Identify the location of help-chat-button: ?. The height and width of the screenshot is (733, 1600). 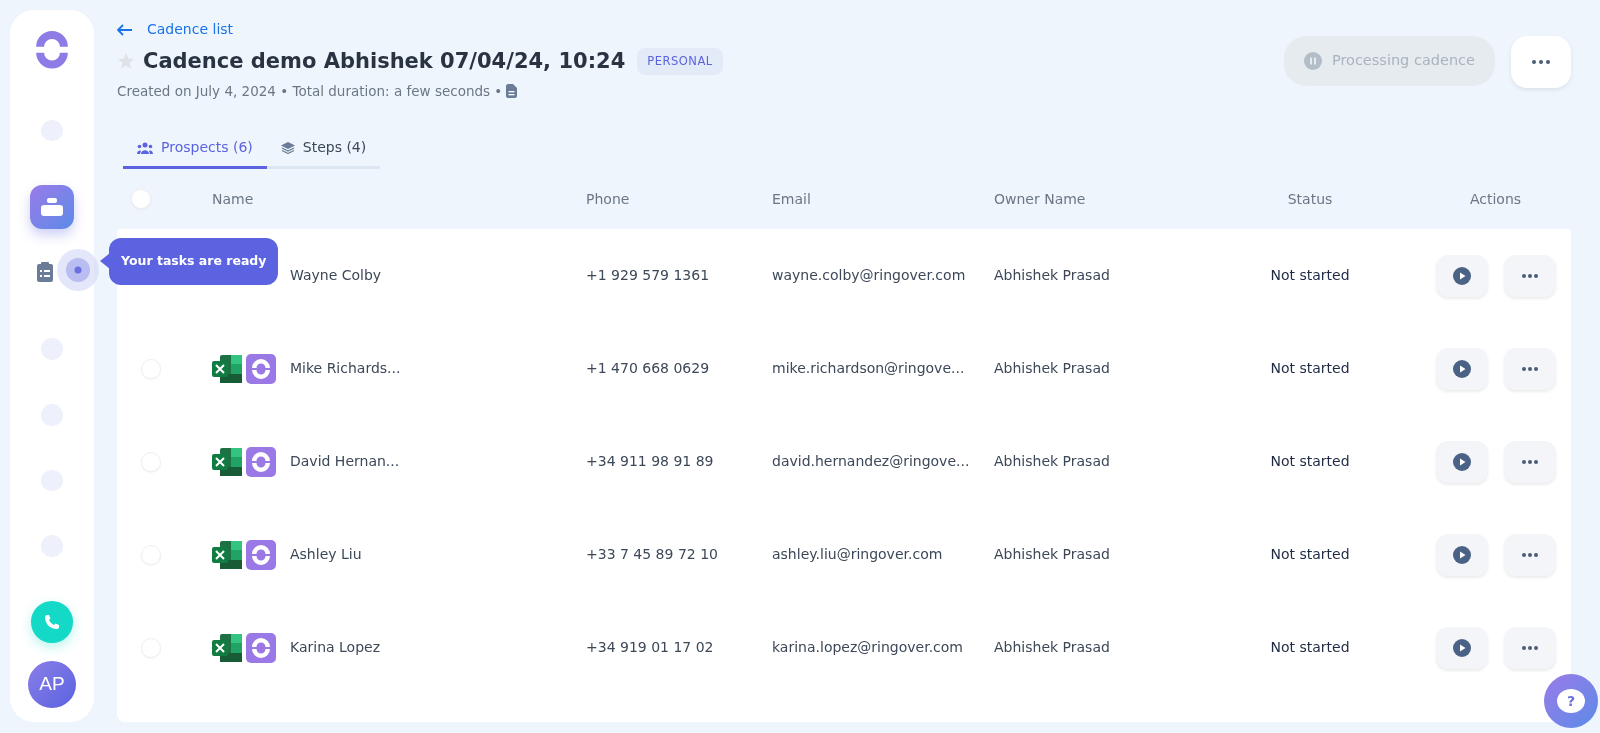
(1571, 701).